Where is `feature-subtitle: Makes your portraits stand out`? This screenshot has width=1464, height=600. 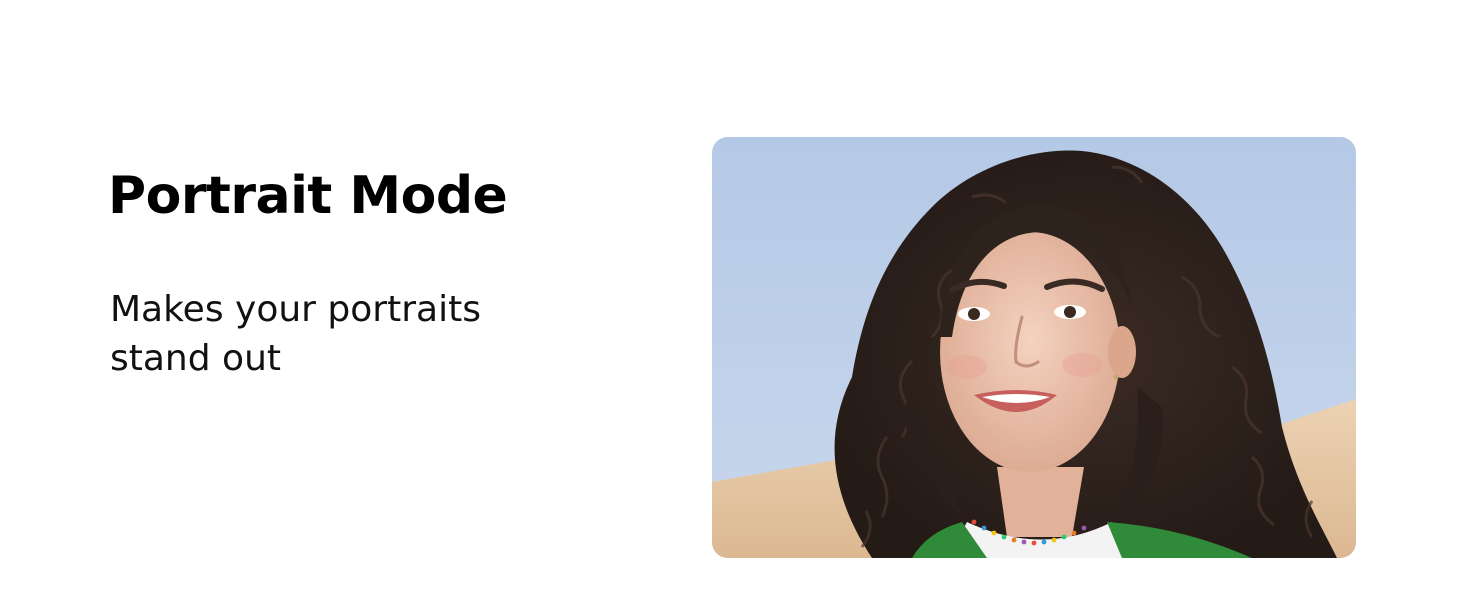
feature-subtitle: Makes your portraits stand out is located at coordinates (295, 334).